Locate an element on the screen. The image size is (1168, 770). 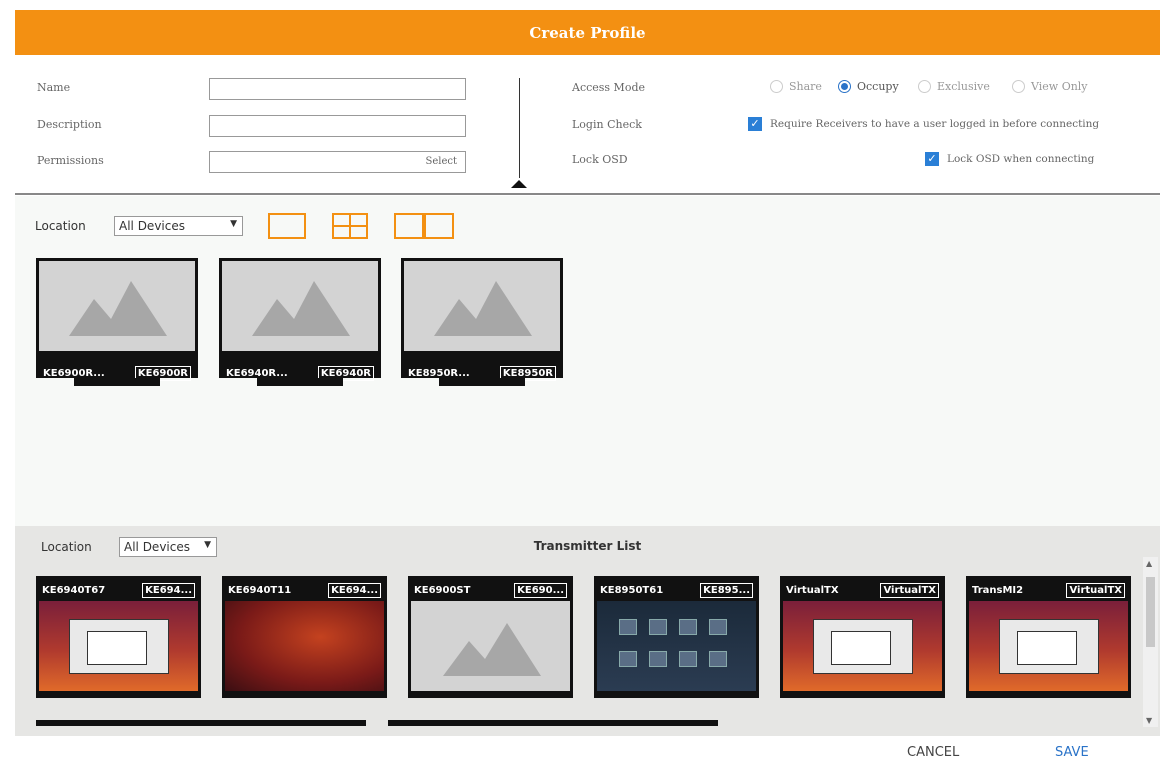
login-check-label: Login Check is located at coordinates (607, 124).